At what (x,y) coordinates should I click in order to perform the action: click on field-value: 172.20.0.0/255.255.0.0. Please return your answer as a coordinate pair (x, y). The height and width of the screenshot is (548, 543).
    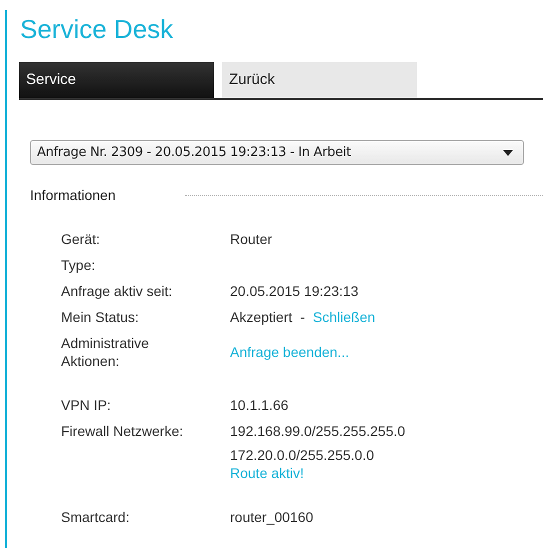
    Looking at the image, I should click on (302, 455).